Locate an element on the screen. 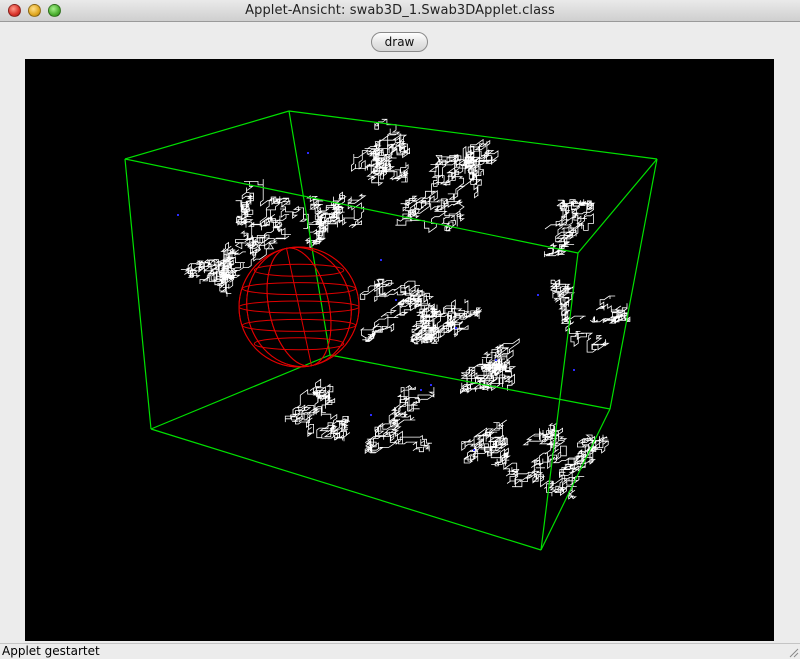  wireframe-sphere is located at coordinates (299, 307).